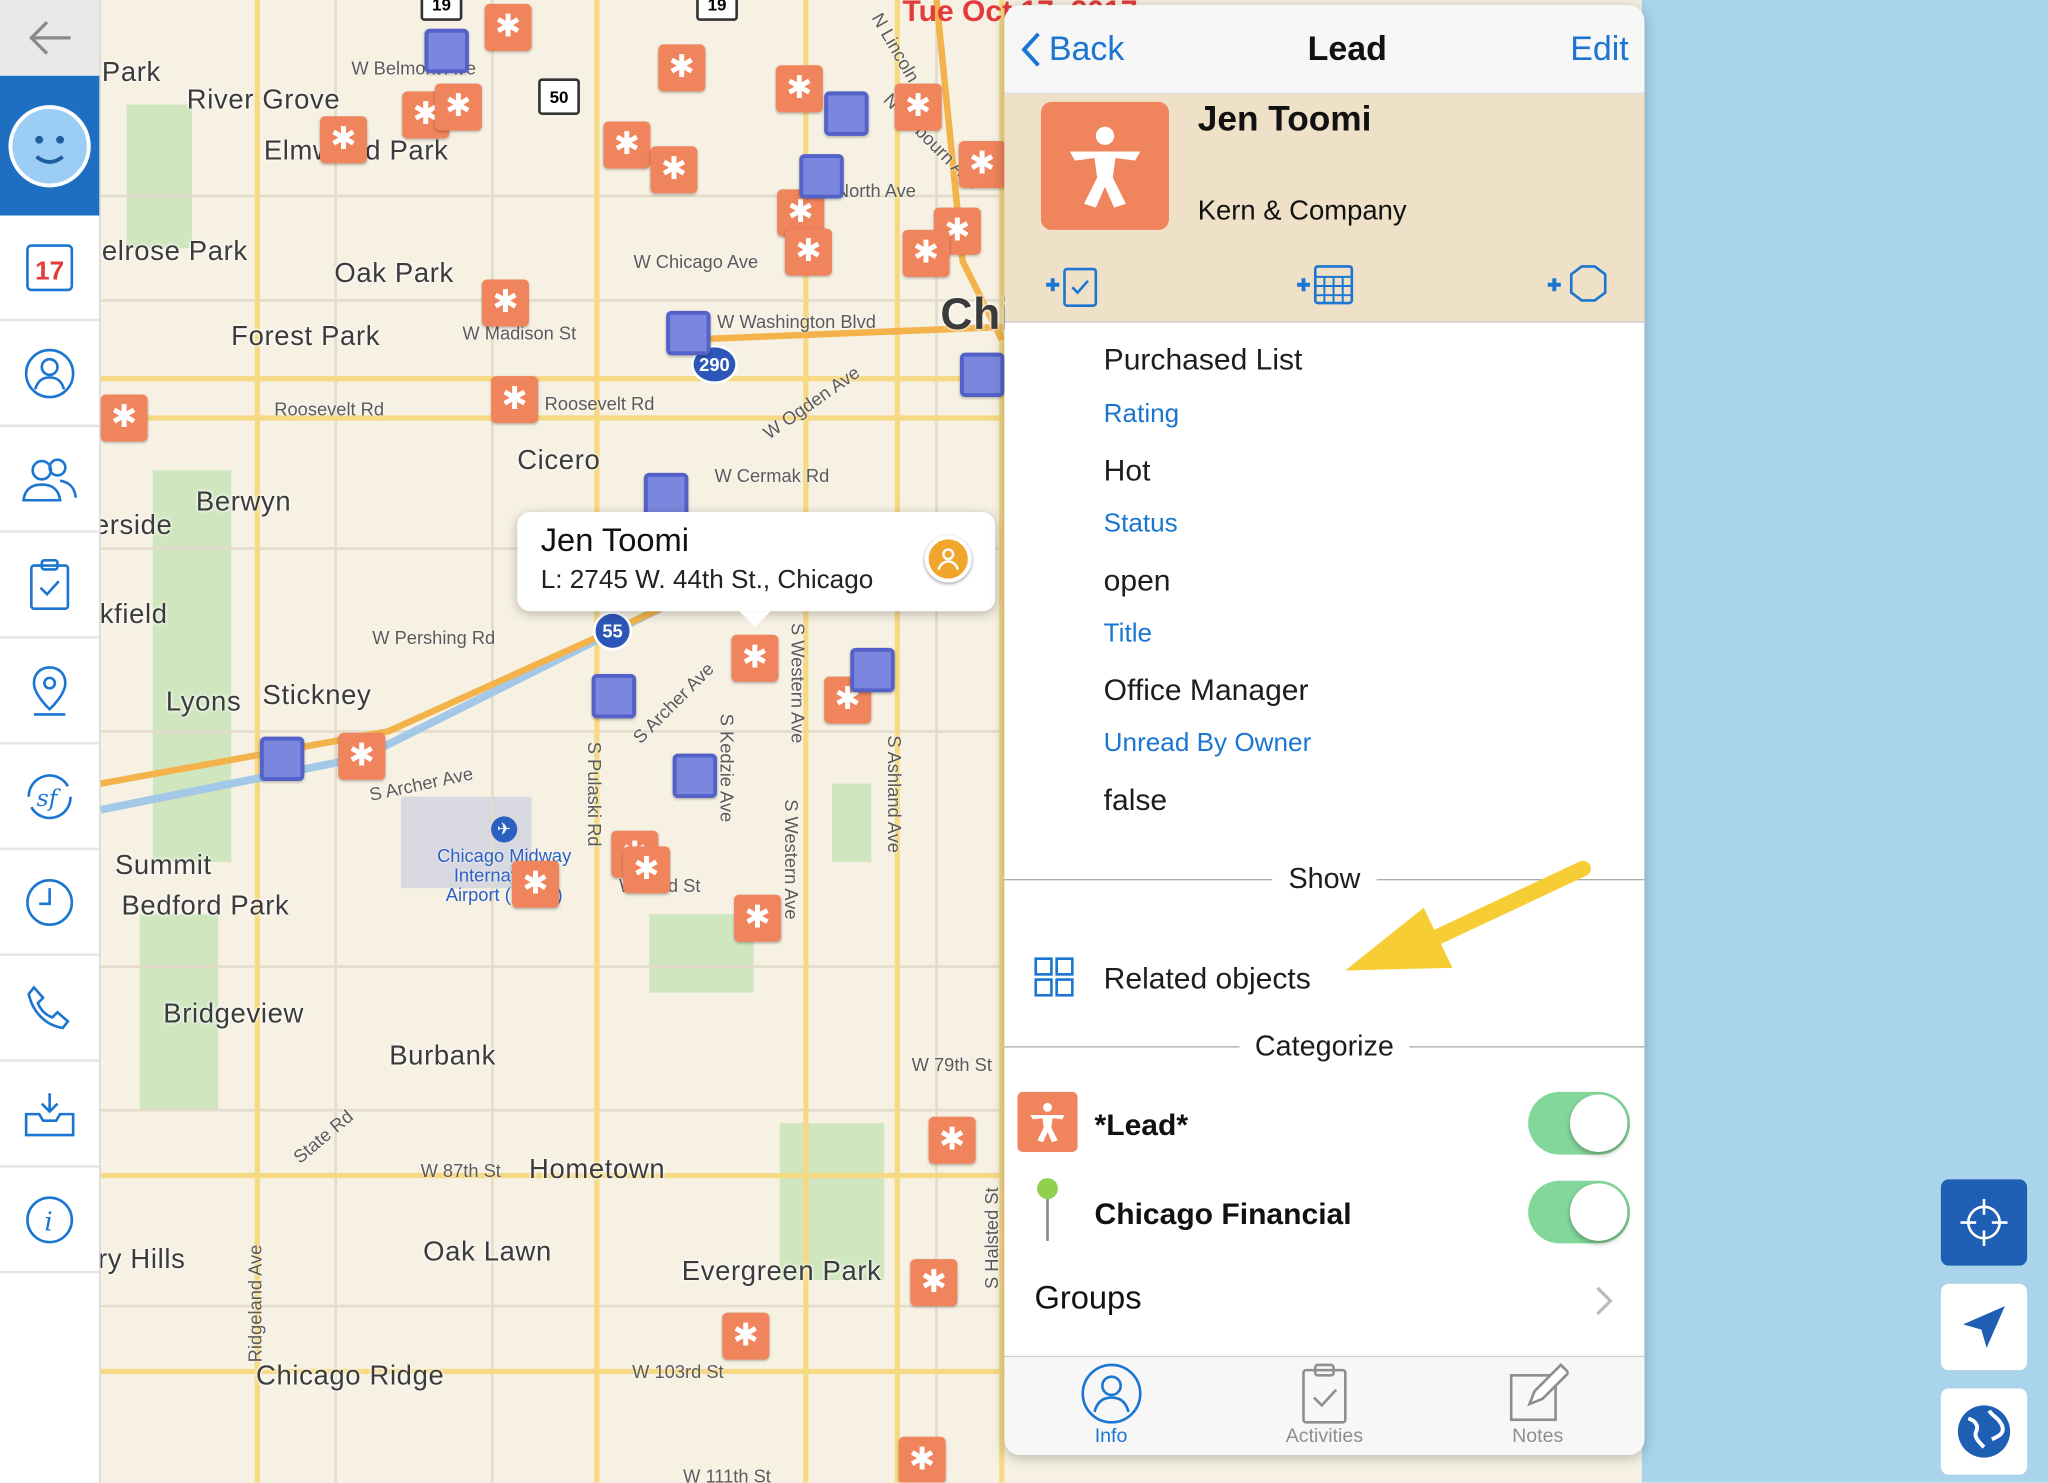 The image size is (2048, 1483). Describe the element at coordinates (597, 1169) in the screenshot. I see `map-label: Hometown` at that location.